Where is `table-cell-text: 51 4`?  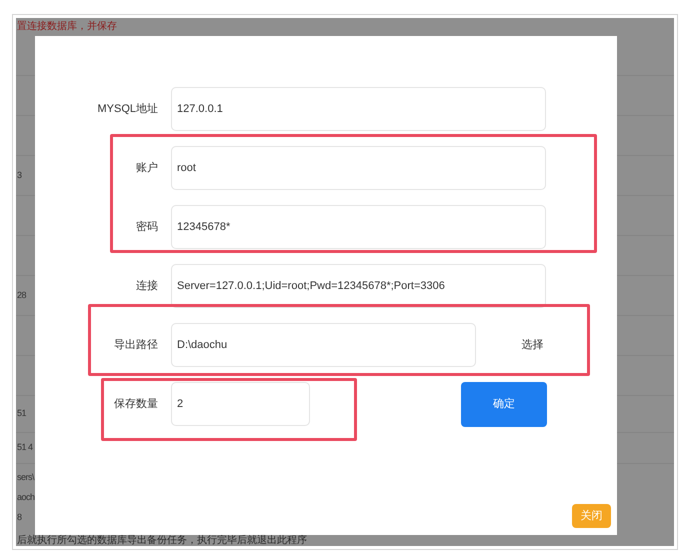
table-cell-text: 51 4 is located at coordinates (24, 447).